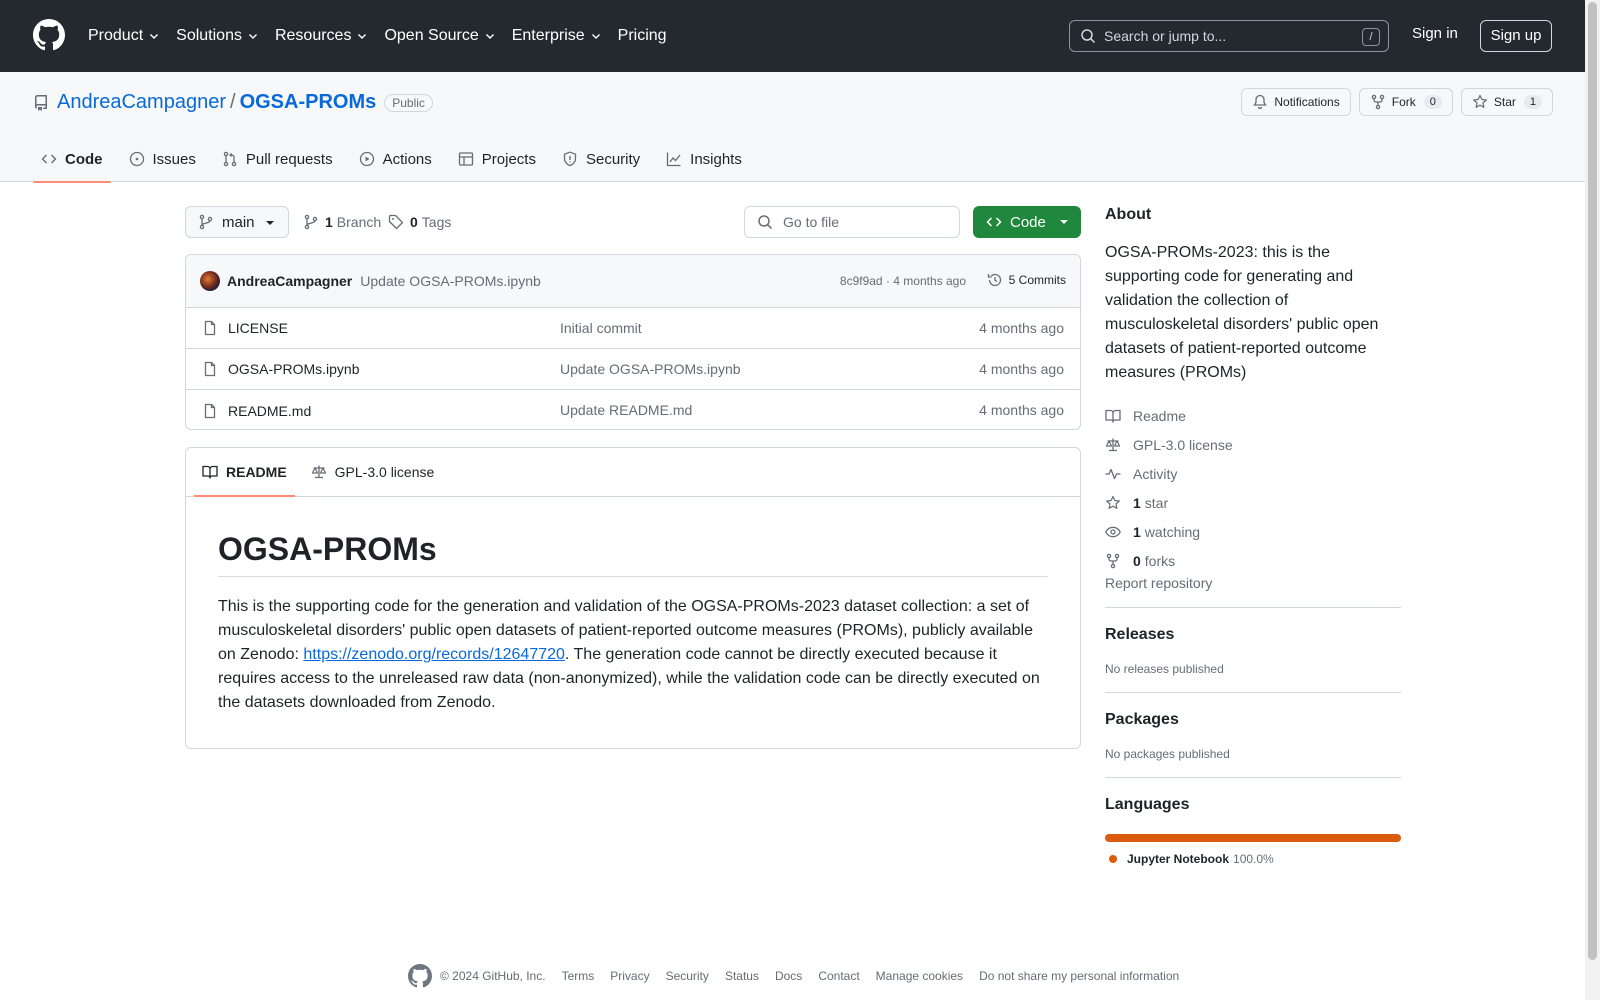  I want to click on github-logo-icon, so click(49, 35).